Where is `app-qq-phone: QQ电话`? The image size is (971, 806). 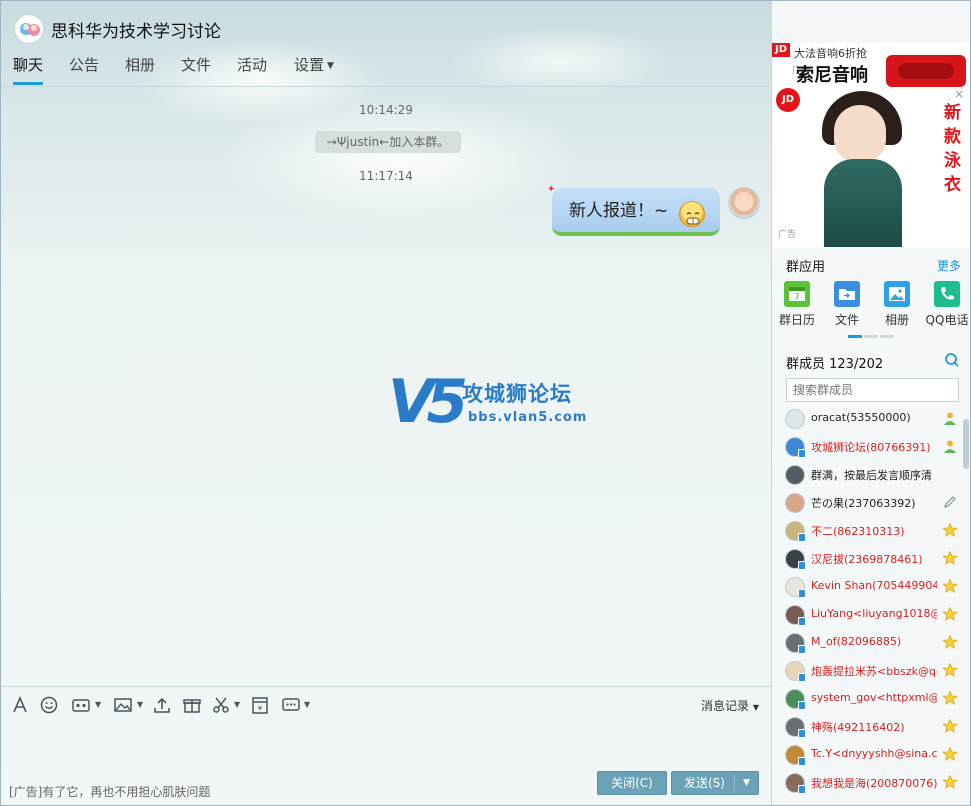
app-qq-phone: QQ电话 is located at coordinates (946, 304).